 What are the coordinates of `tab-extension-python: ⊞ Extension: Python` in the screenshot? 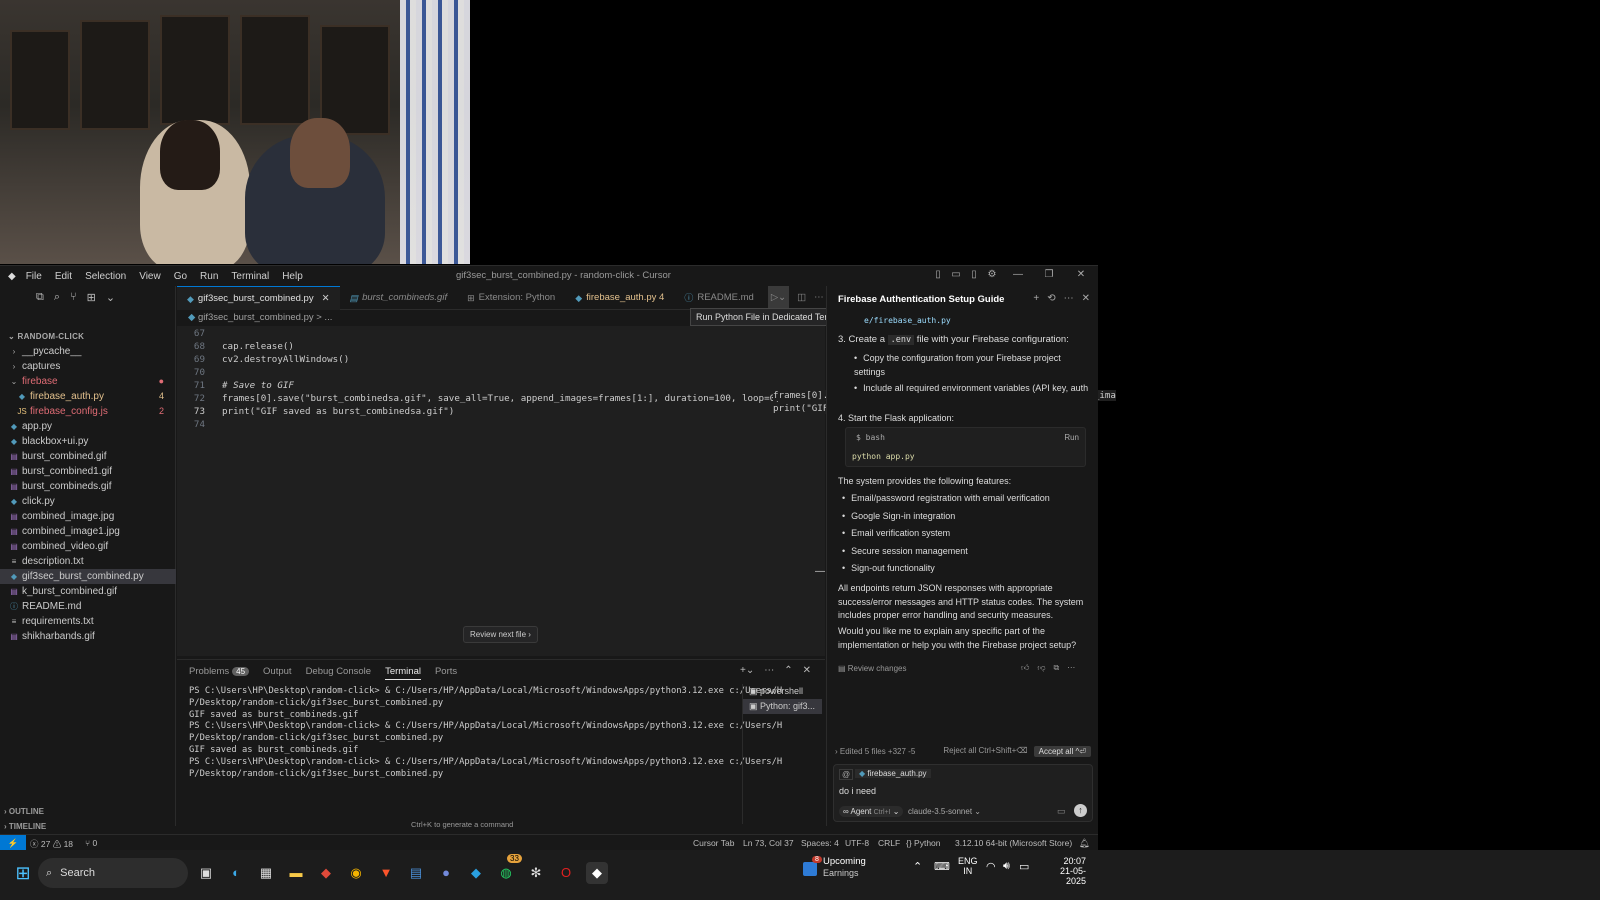 It's located at (511, 298).